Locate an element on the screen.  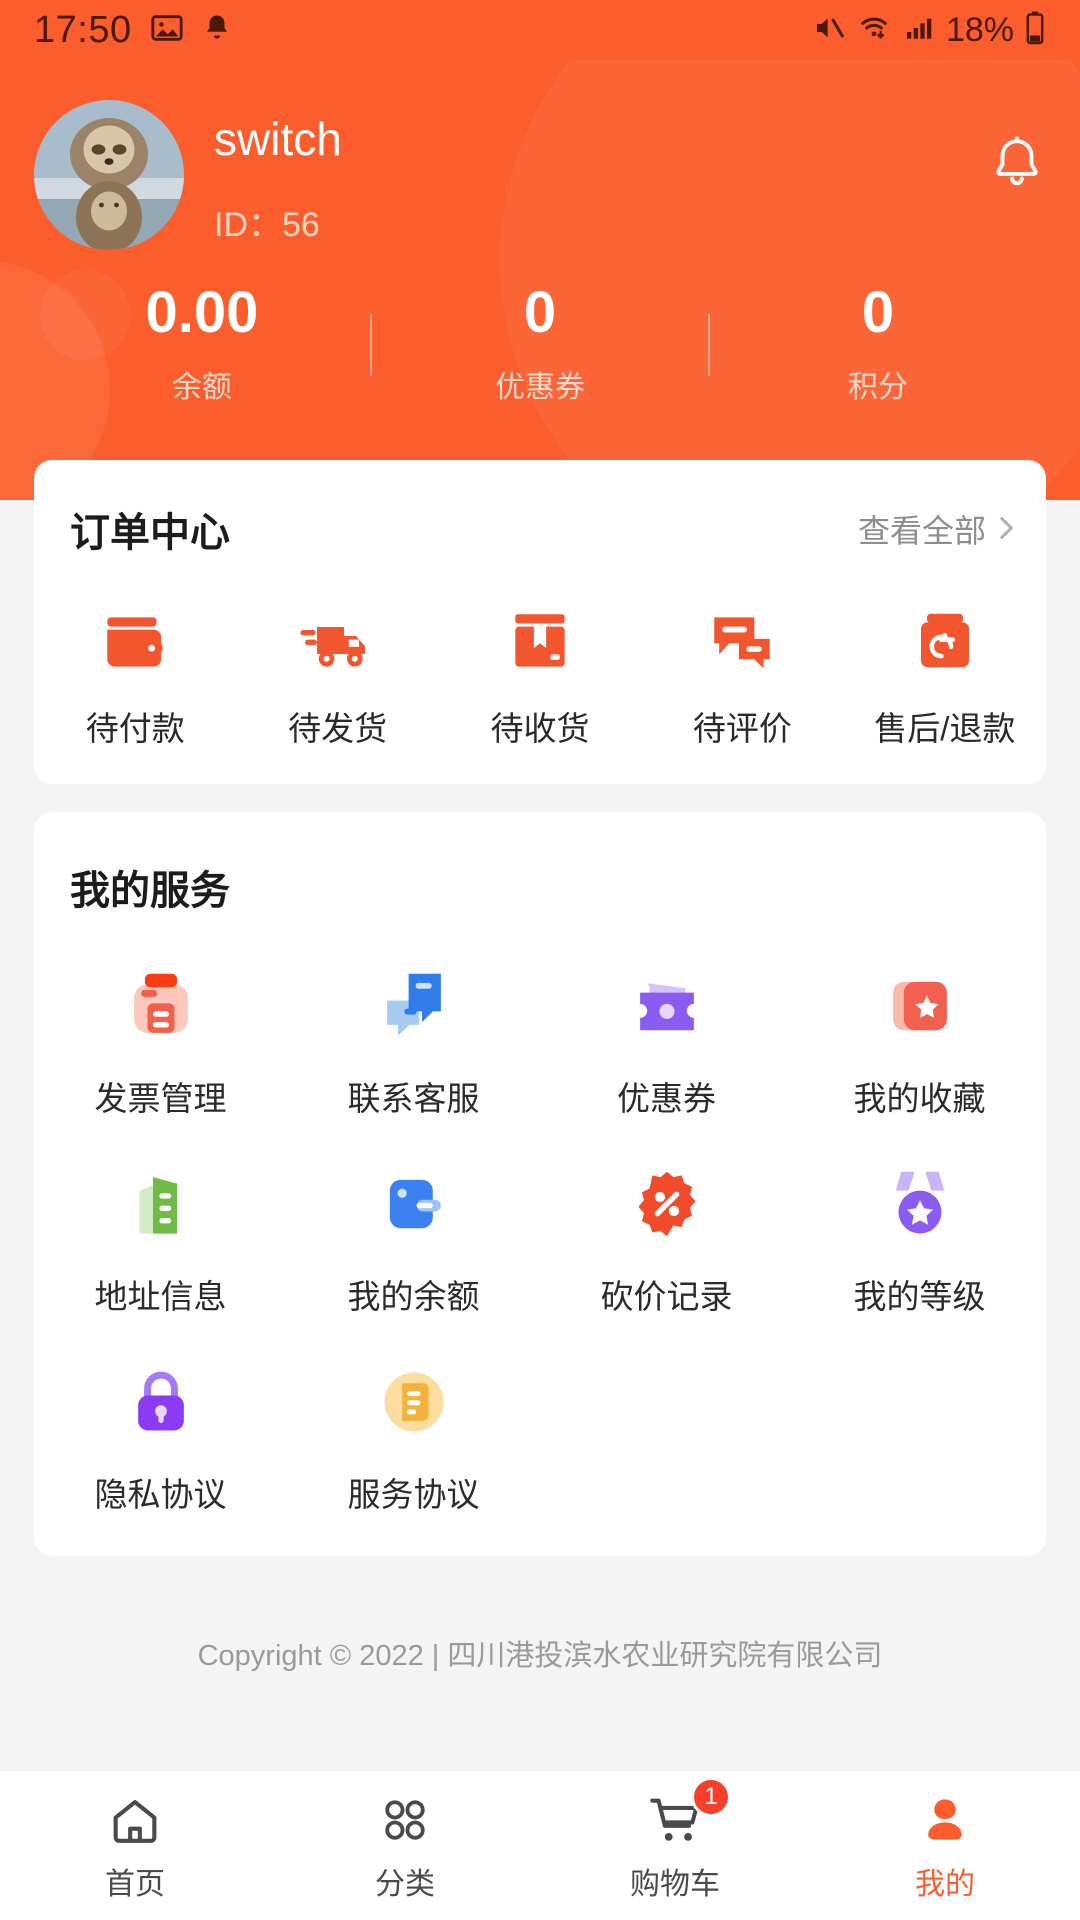
lock-icon is located at coordinates (160, 1402).